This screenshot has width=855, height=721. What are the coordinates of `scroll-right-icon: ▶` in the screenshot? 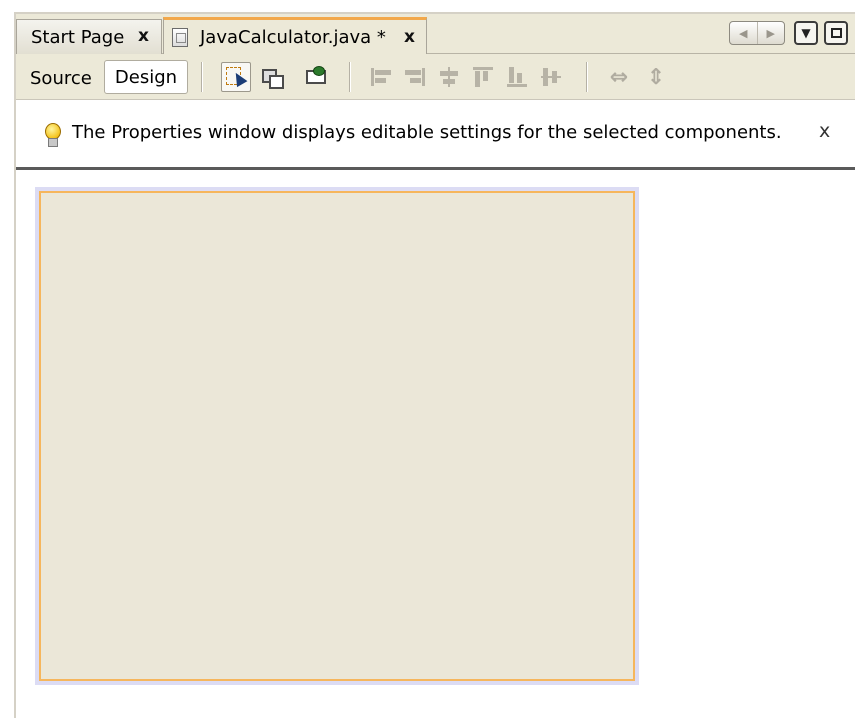 It's located at (770, 33).